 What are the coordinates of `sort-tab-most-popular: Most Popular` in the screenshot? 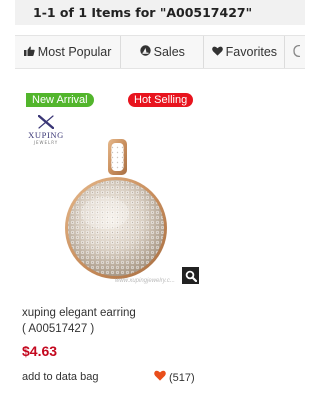 It's located at (68, 52).